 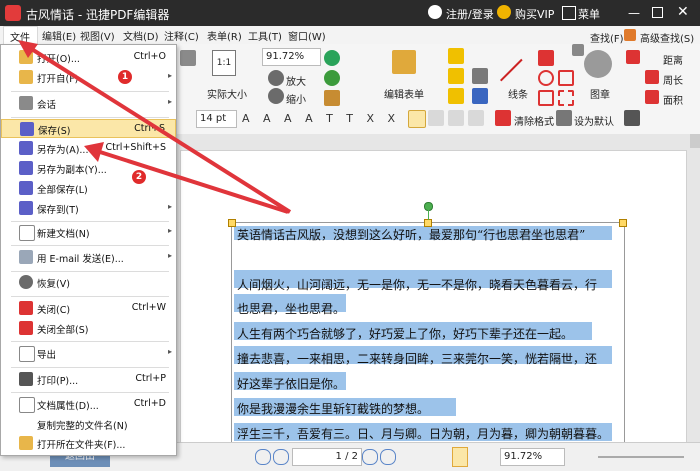 I want to click on step-badge-1: 1, so click(x=125, y=77).